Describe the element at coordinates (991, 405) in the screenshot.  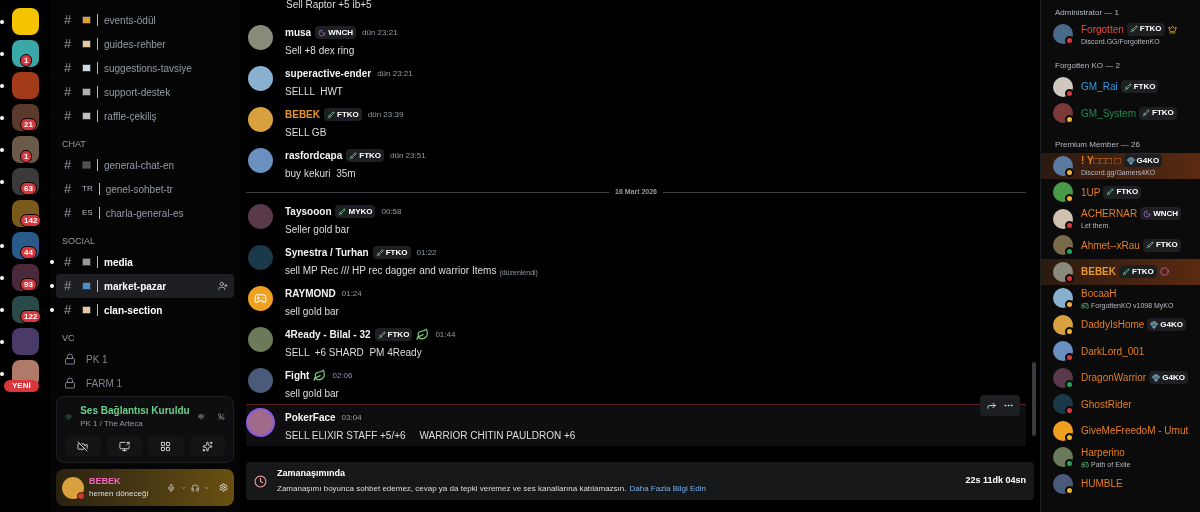
I see `forward-icon` at that location.